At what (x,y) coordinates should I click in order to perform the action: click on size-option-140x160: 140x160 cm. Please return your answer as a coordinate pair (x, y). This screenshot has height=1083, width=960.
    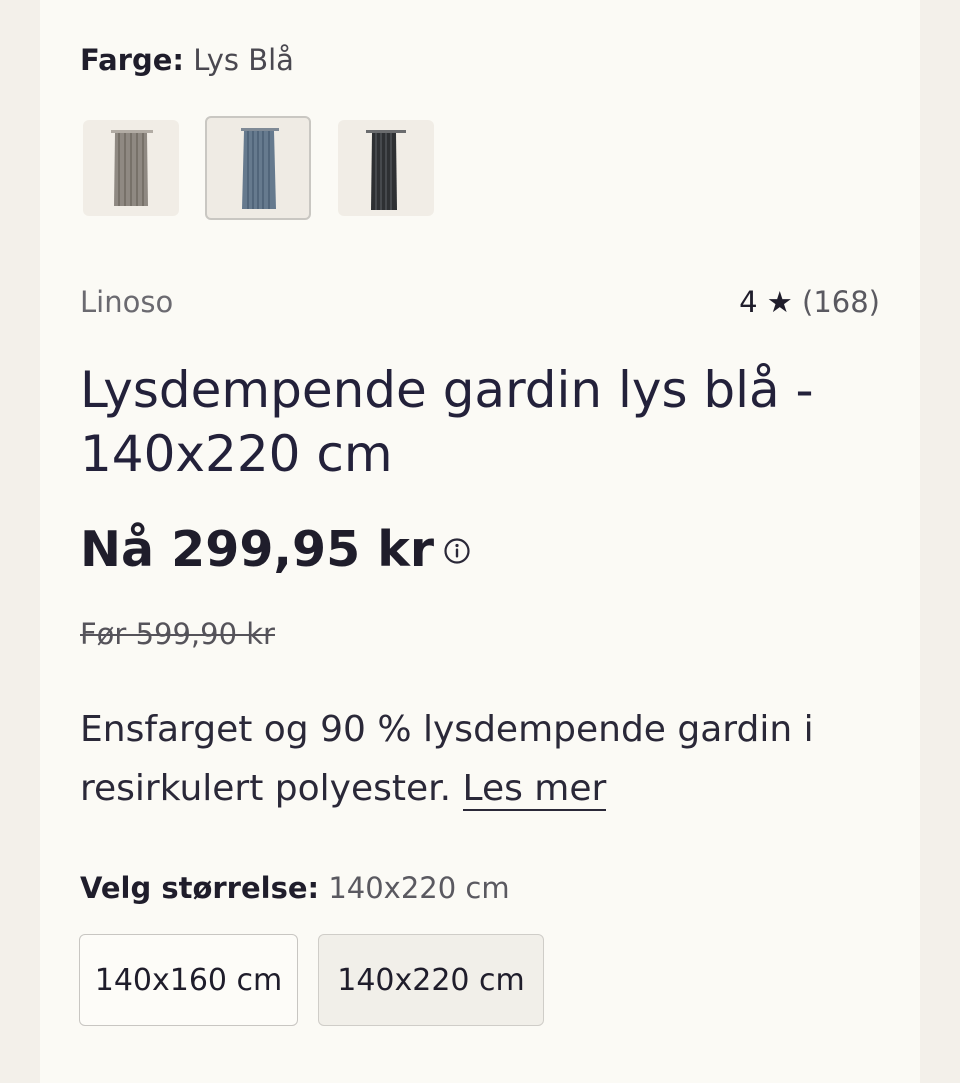
    Looking at the image, I should click on (188, 980).